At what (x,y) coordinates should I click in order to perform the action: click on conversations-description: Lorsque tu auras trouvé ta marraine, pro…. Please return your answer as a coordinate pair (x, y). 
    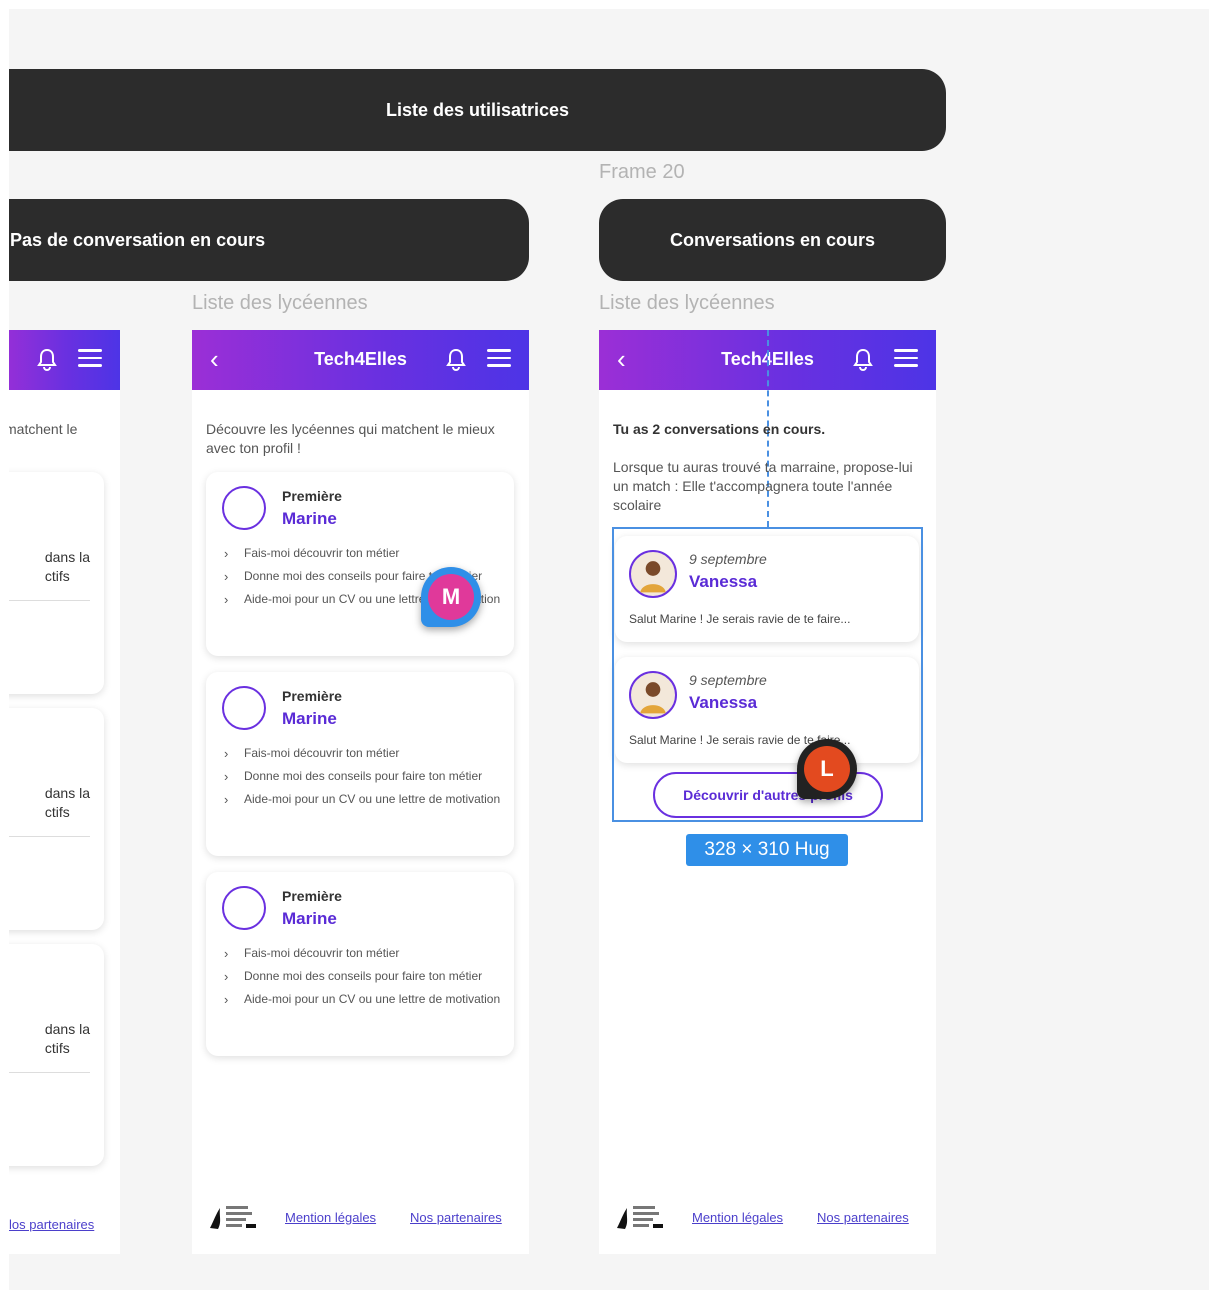
    Looking at the image, I should click on (763, 486).